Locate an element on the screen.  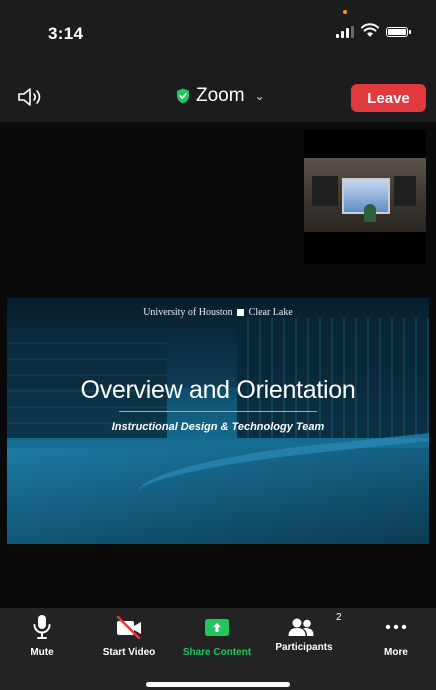
participants-button: 2 Participants is located at coordinates (304, 635).